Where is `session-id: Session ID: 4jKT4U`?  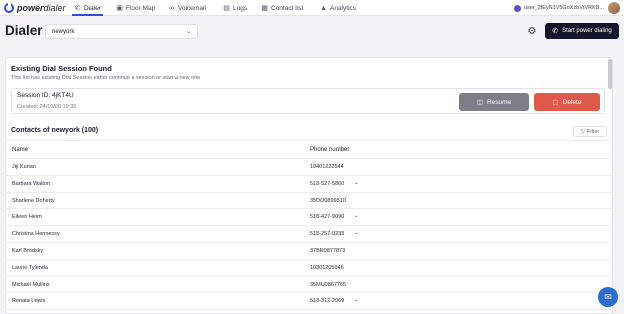 session-id: Session ID: 4jKT4U is located at coordinates (45, 95).